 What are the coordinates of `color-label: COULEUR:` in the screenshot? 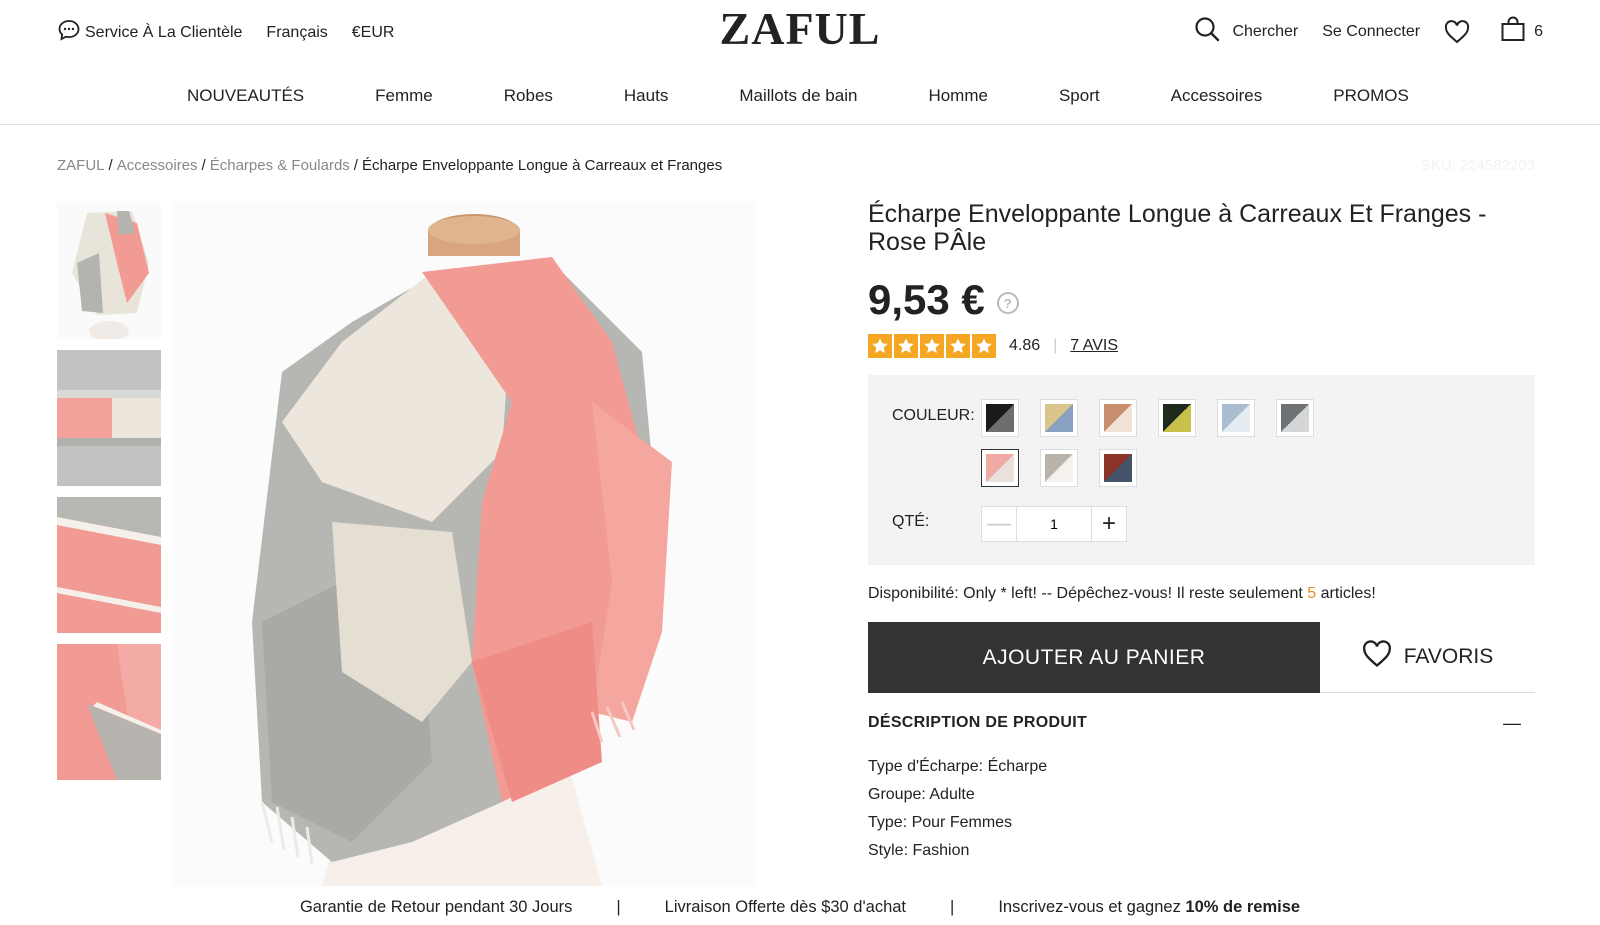 It's located at (933, 415).